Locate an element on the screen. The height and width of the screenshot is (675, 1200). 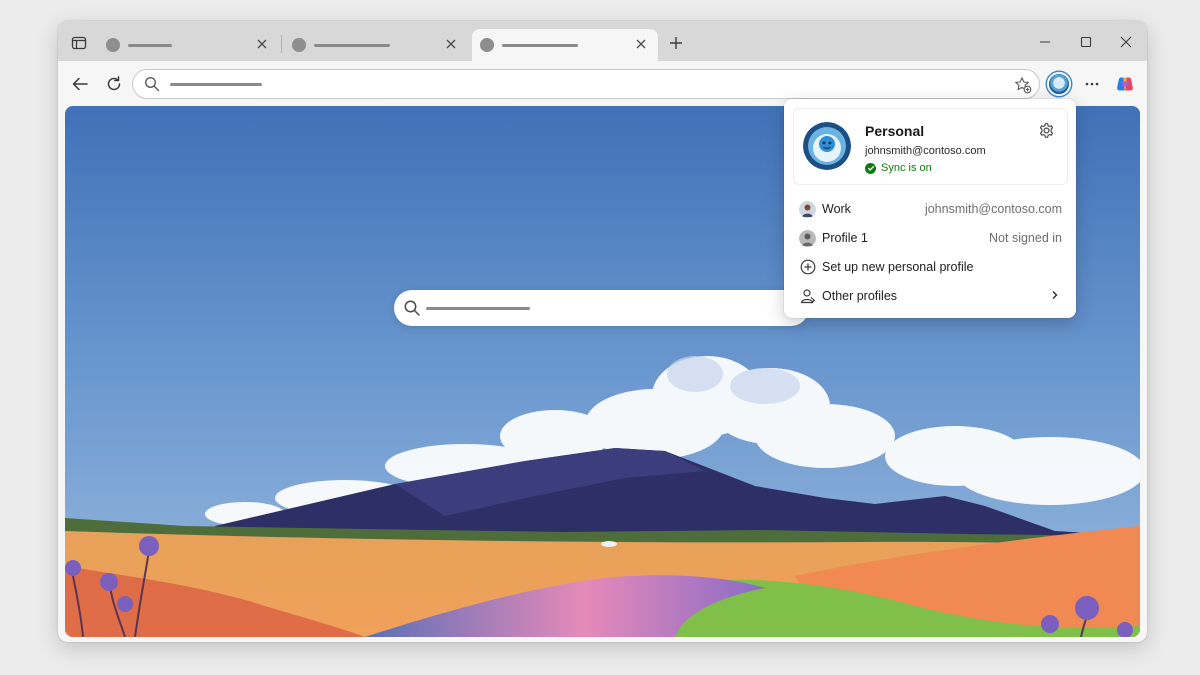
tab-strip is located at coordinates (602, 41).